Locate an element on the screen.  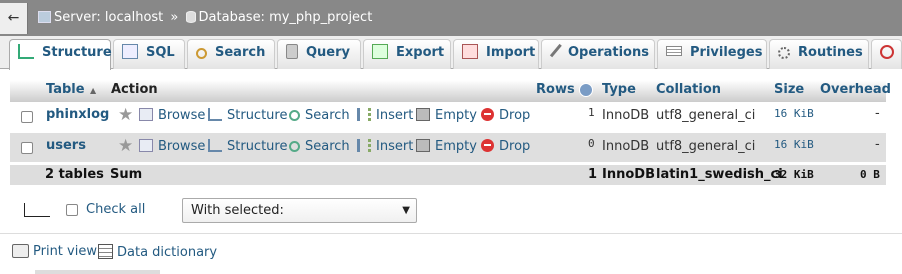
empty-icon is located at coordinates (423, 145).